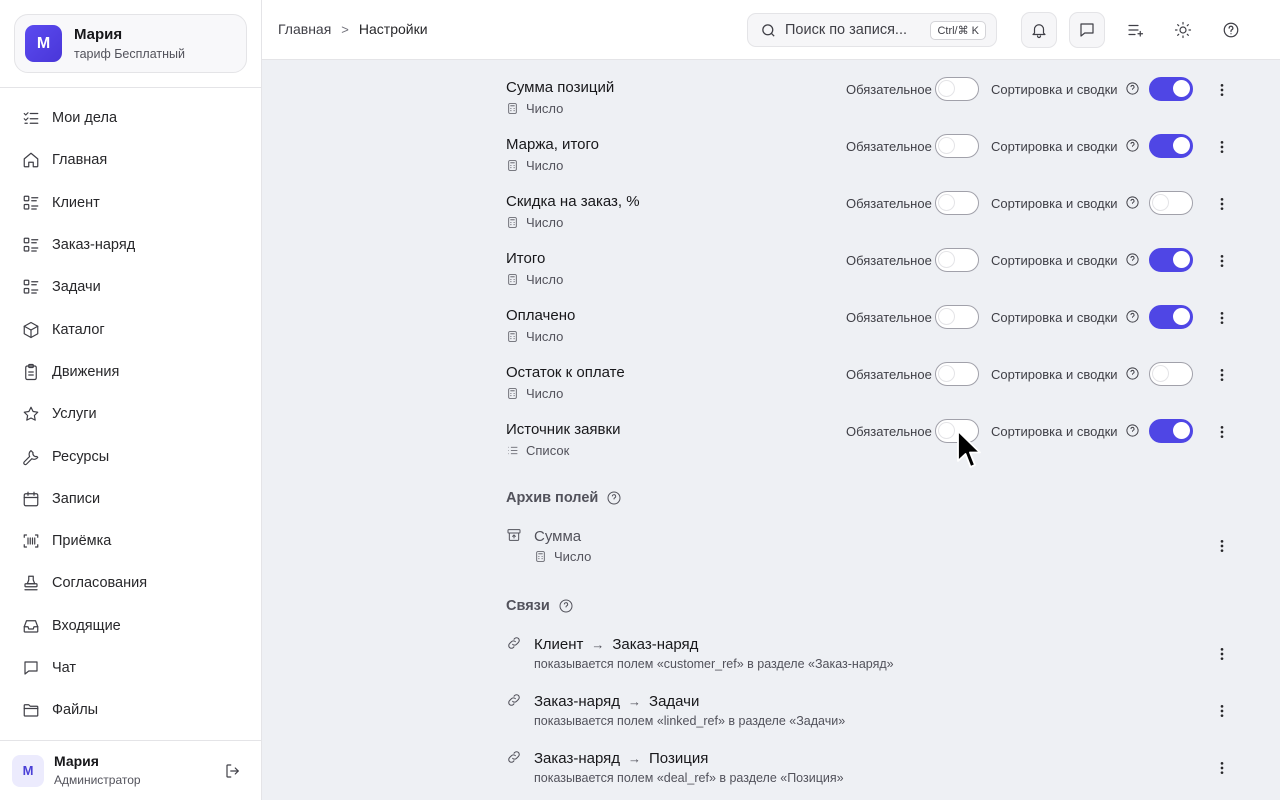  I want to click on sidebar-item-appointments: Записи, so click(130, 499).